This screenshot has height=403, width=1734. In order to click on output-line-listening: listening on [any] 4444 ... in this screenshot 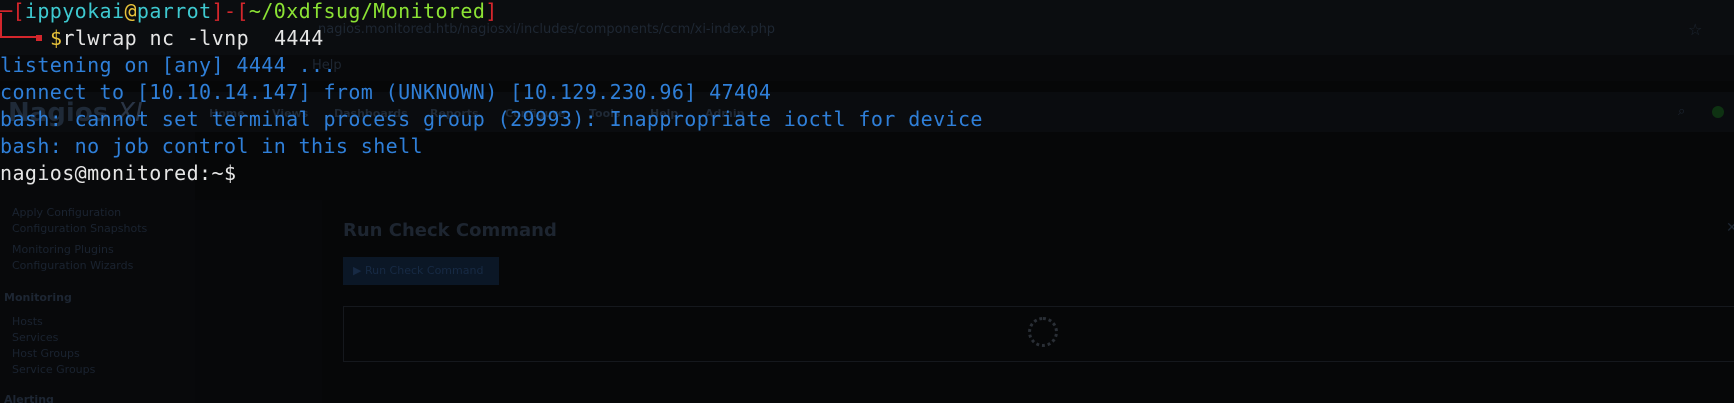, I will do `click(168, 65)`.